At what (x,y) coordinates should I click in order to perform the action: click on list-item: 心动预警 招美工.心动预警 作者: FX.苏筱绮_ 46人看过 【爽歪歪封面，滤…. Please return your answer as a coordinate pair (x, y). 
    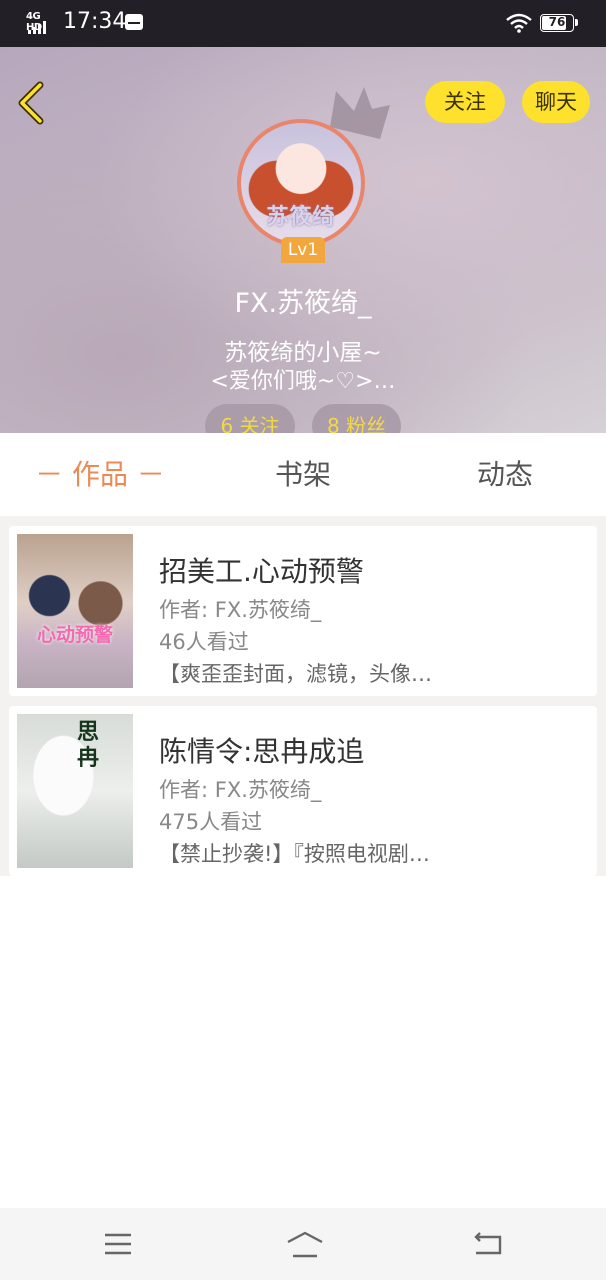
    Looking at the image, I should click on (303, 611).